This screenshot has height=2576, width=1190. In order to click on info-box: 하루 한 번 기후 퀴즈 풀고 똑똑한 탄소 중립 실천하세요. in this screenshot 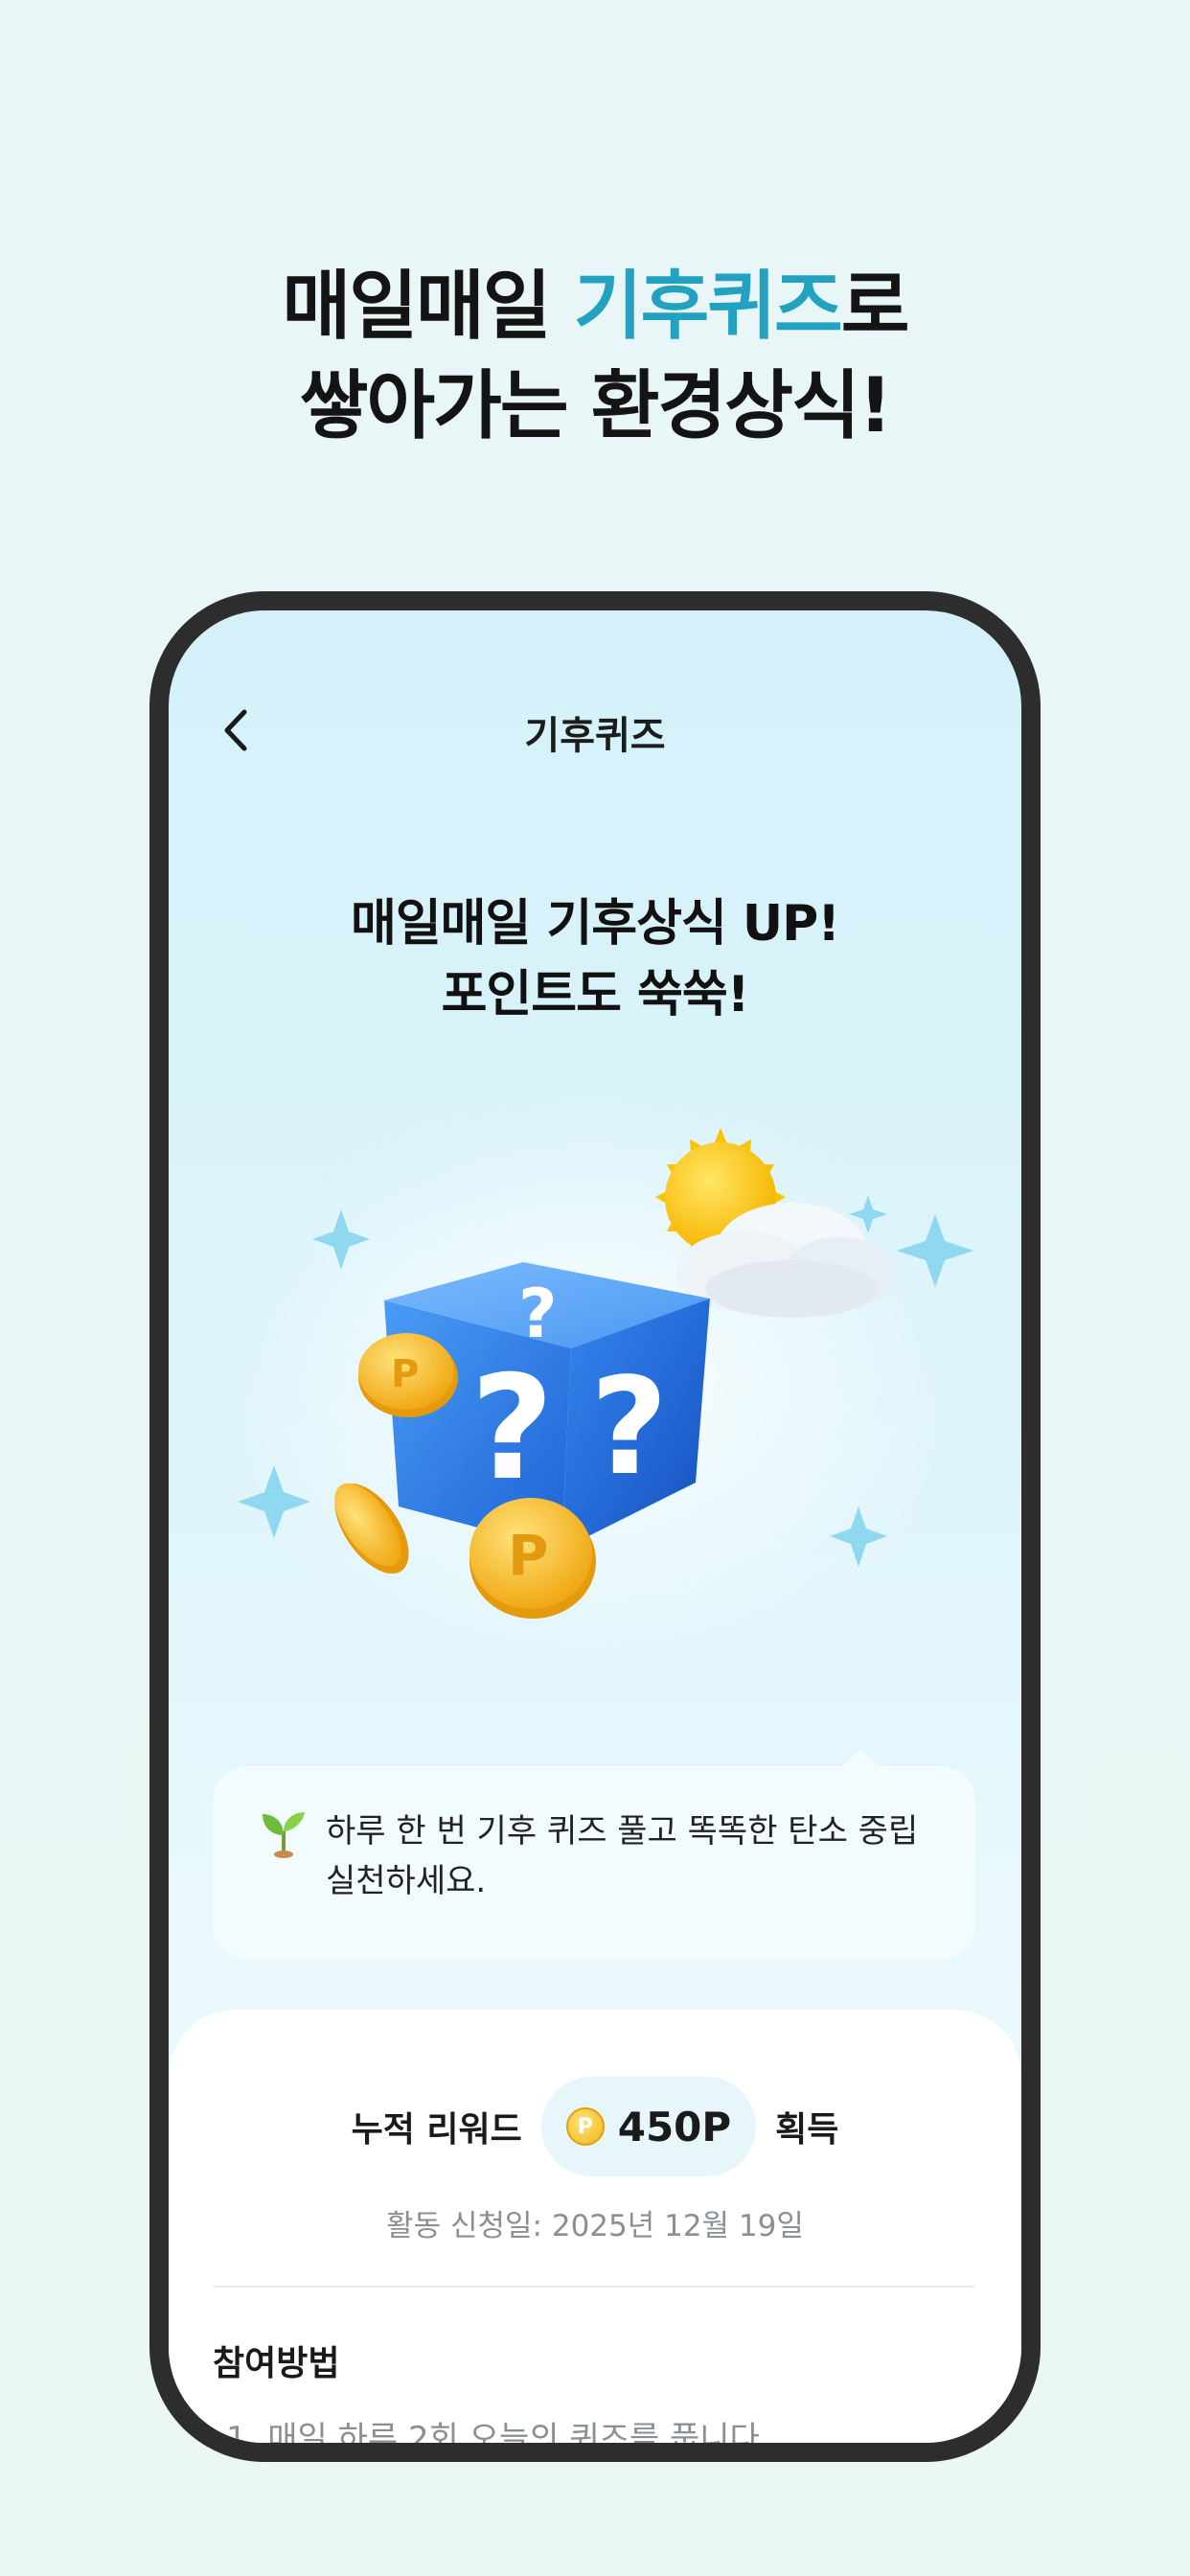, I will do `click(594, 1855)`.